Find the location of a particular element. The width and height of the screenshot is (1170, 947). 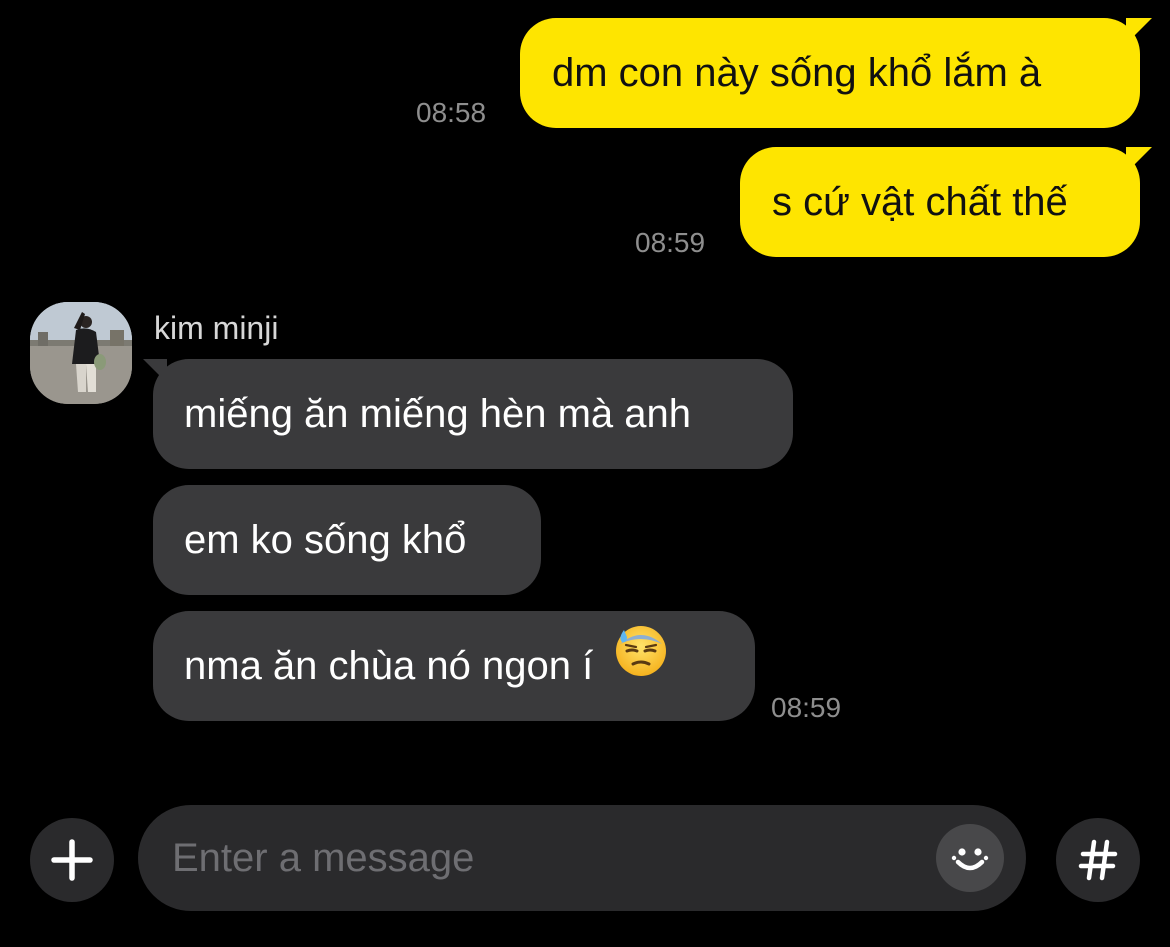

sender-avatar is located at coordinates (81, 353).